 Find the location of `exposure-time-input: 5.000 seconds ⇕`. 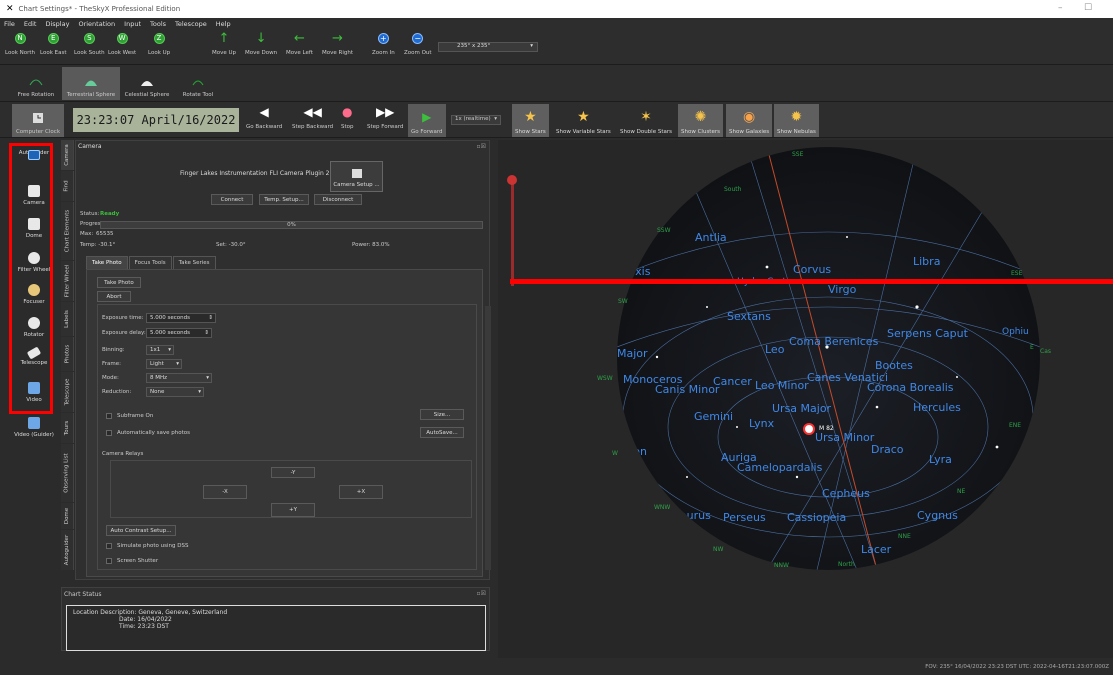

exposure-time-input: 5.000 seconds ⇕ is located at coordinates (181, 318).